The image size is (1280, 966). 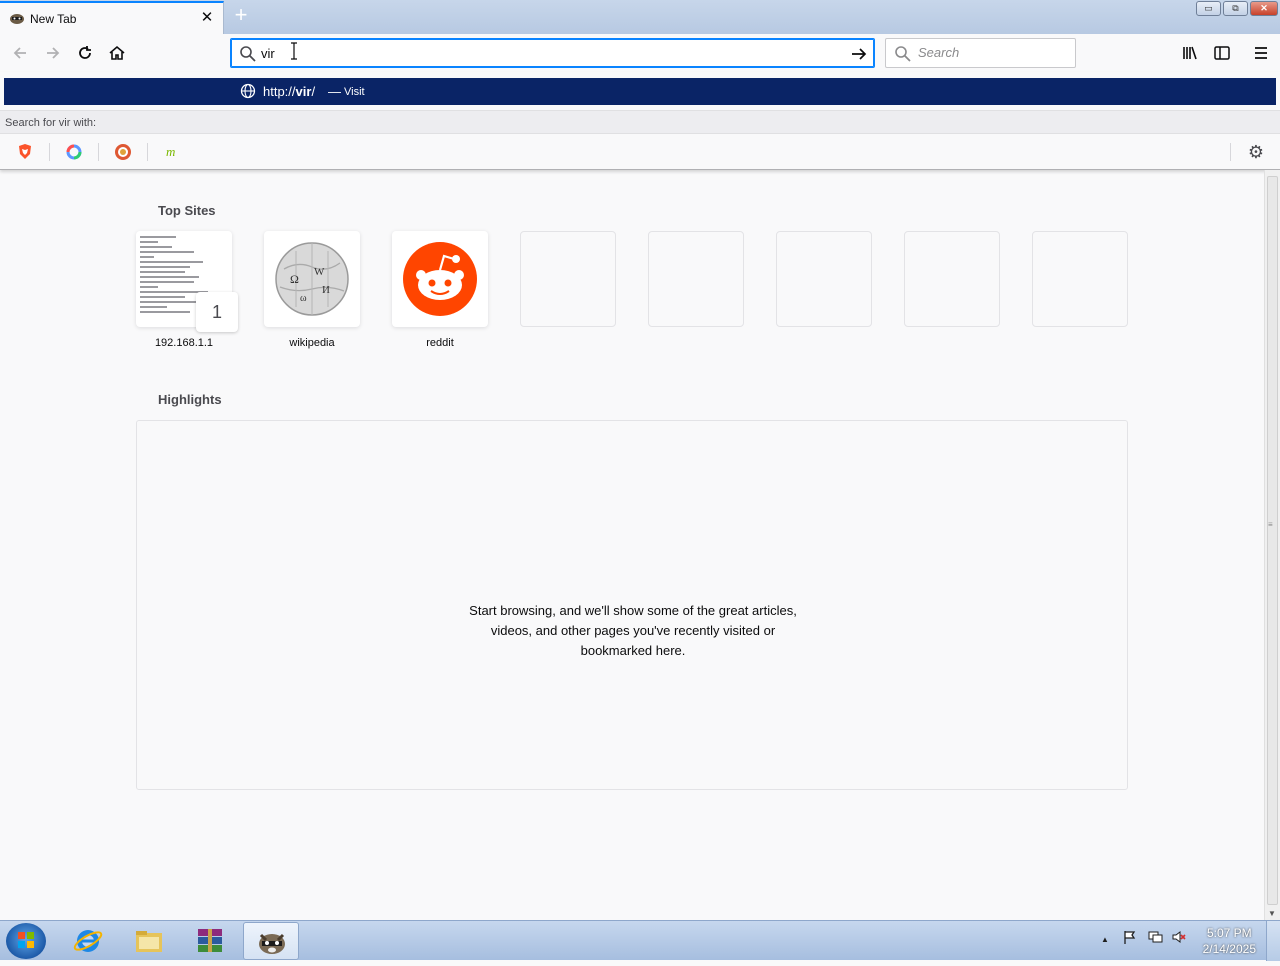 I want to click on restore-button: ⧉, so click(x=1235, y=8).